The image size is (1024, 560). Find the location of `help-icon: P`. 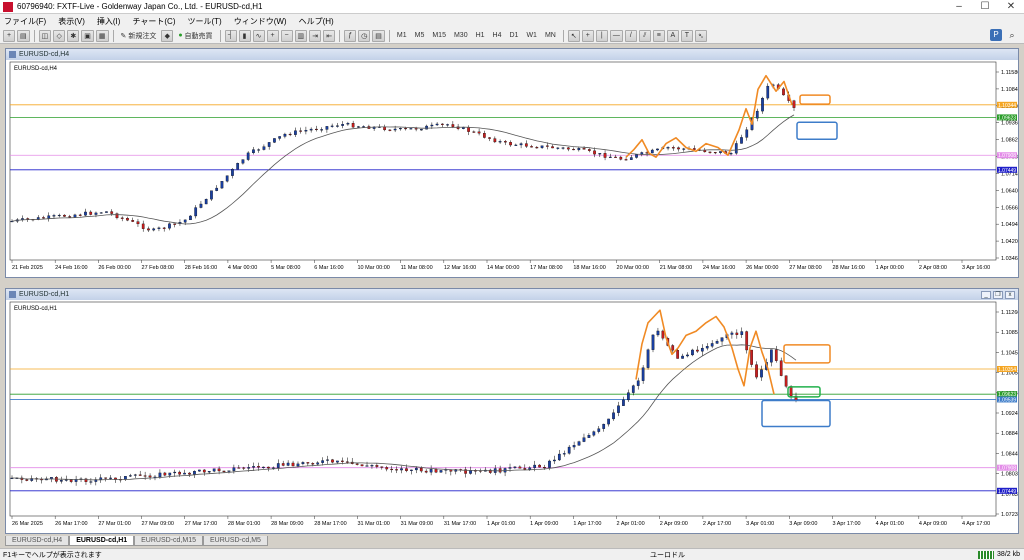

help-icon: P is located at coordinates (996, 35).